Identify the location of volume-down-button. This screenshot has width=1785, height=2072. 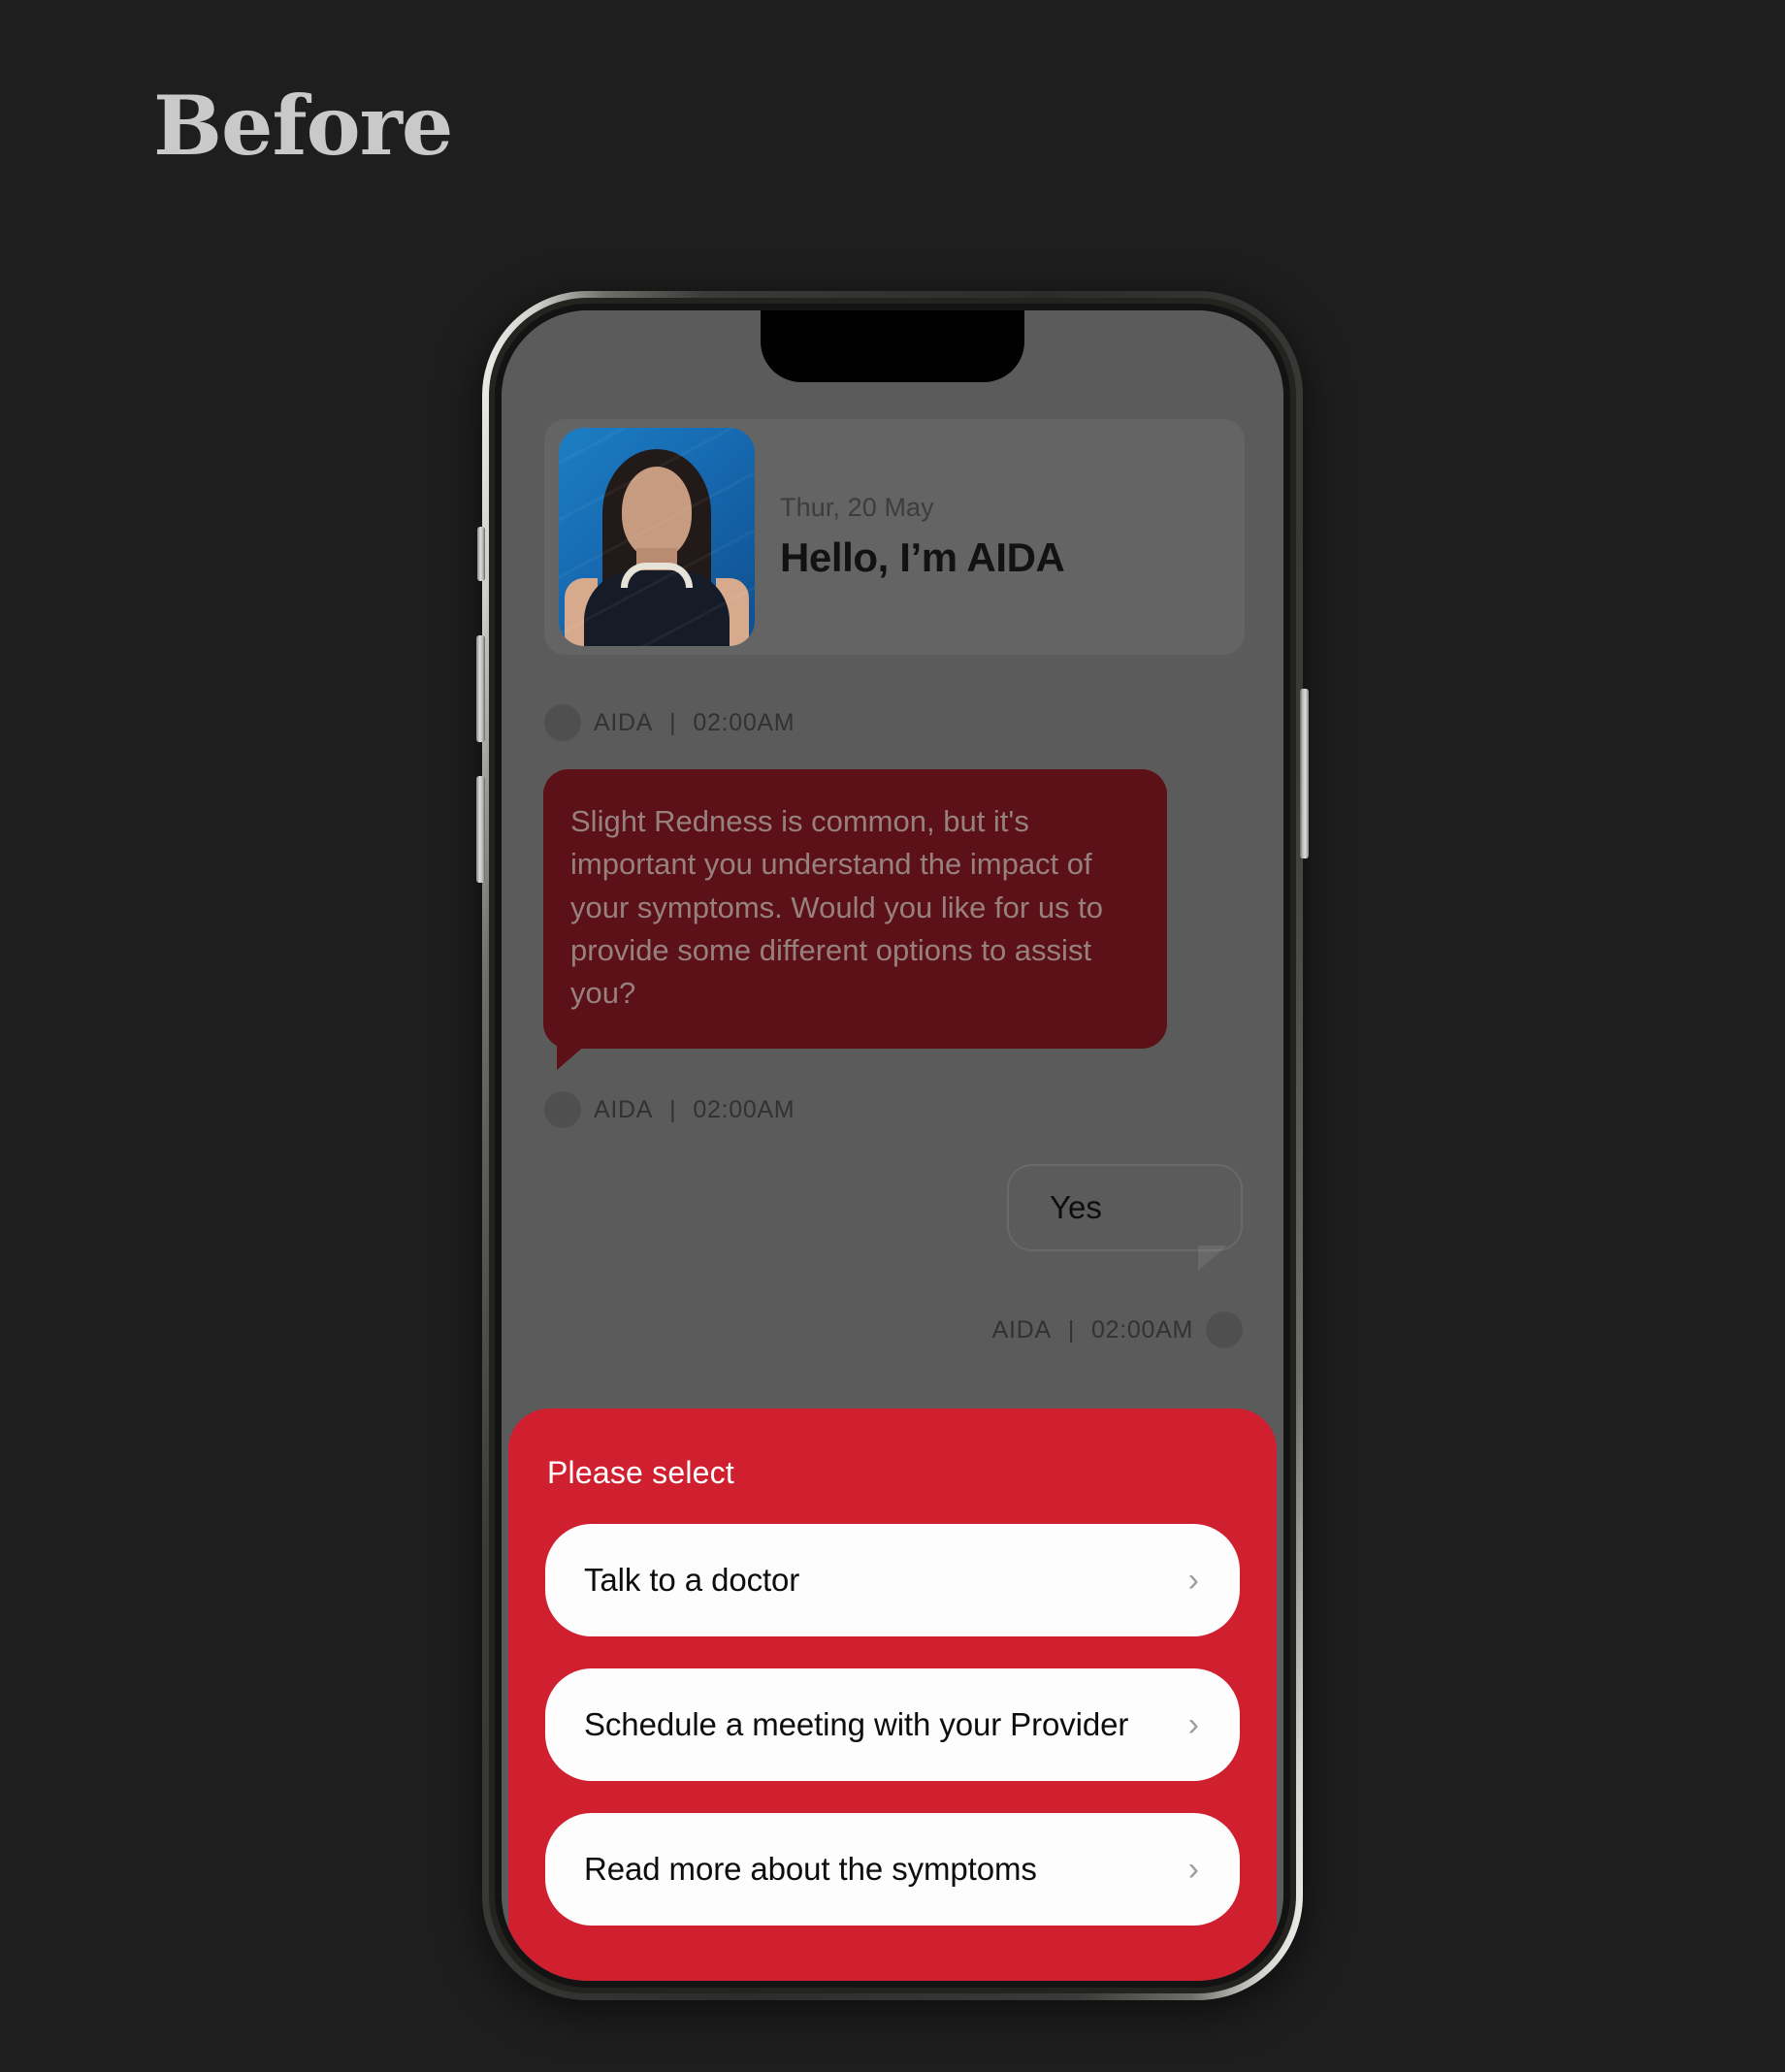
(480, 829).